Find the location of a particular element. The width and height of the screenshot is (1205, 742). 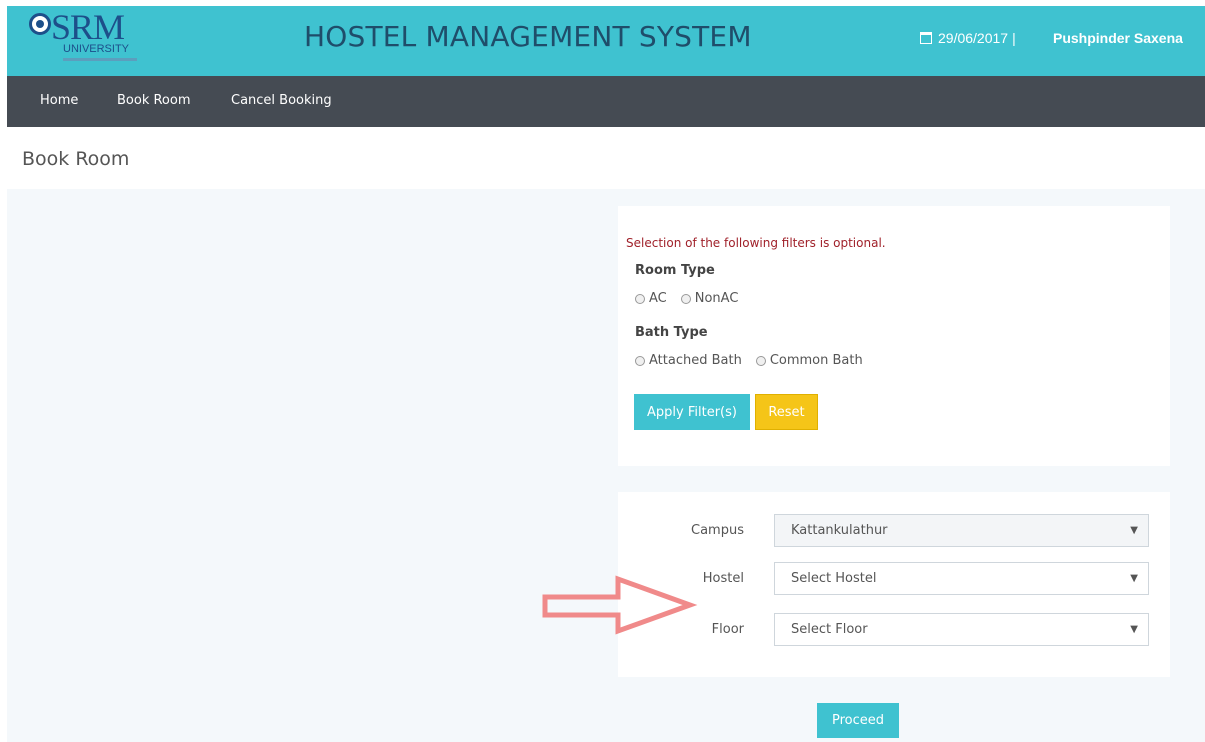

header-date: 29/06/2017 | is located at coordinates (968, 38).